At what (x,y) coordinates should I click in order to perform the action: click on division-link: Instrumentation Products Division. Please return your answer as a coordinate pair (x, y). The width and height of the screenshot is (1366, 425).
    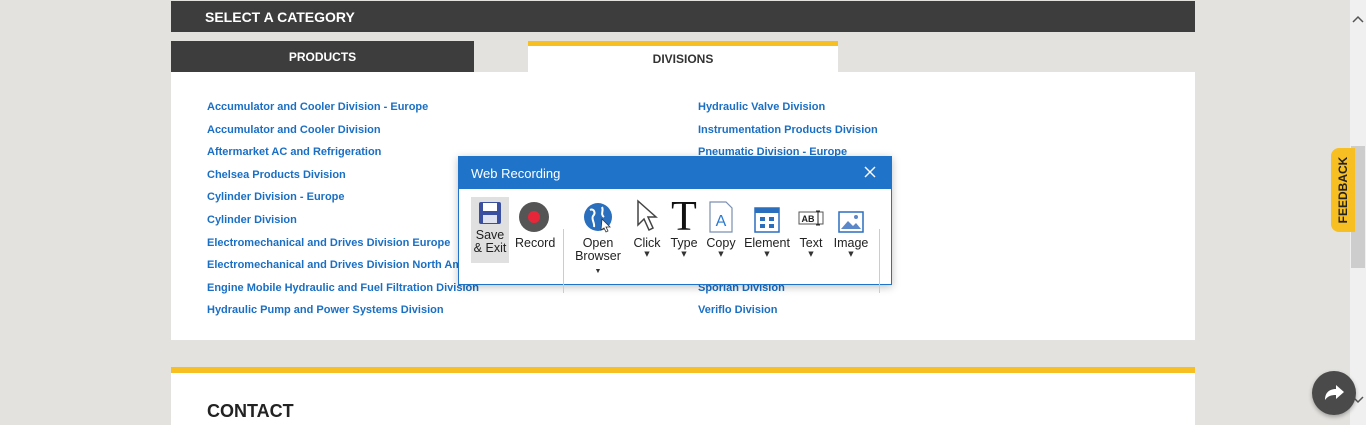
    Looking at the image, I should click on (788, 135).